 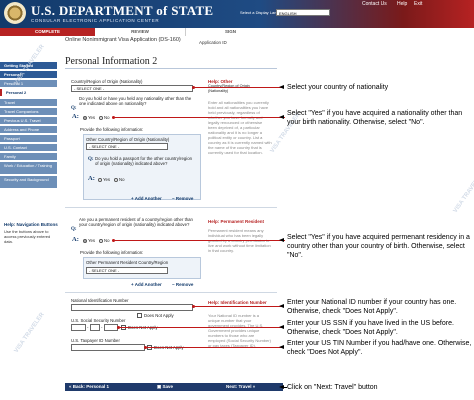 I want to click on permanent-resident-yes-radio, so click(x=85, y=241).